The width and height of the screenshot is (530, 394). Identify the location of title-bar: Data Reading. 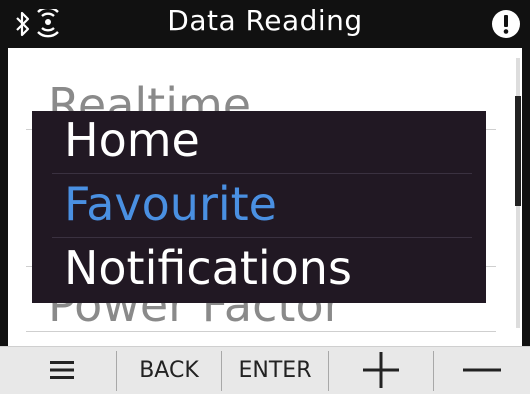
(265, 24).